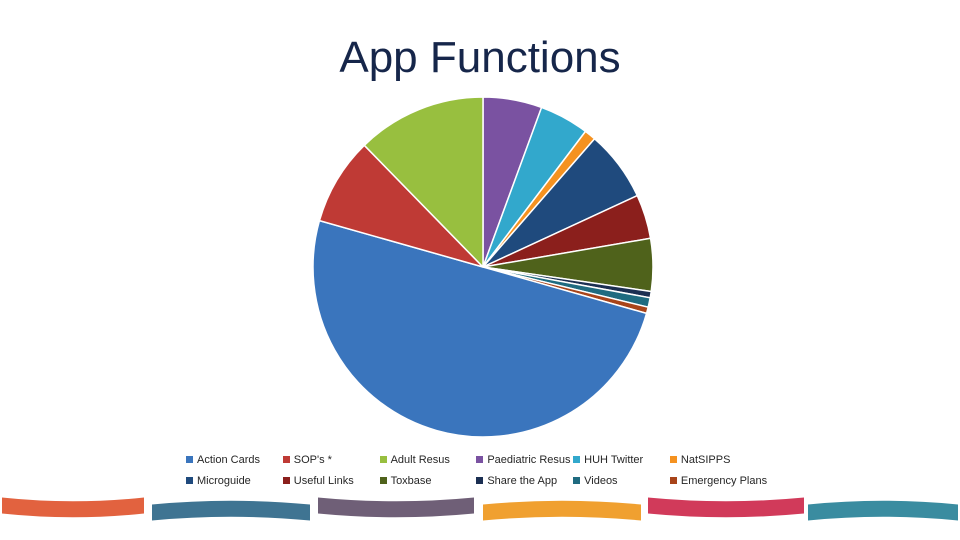 The image size is (960, 540). Describe the element at coordinates (614, 459) in the screenshot. I see `legend-item-label: HUH Twitter` at that location.